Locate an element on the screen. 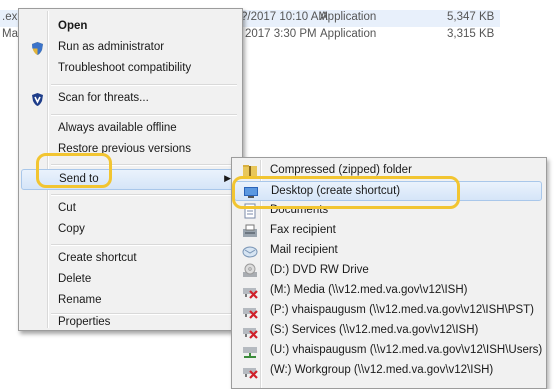 The width and height of the screenshot is (559, 389). desktop-highlight-ring is located at coordinates (346, 192).